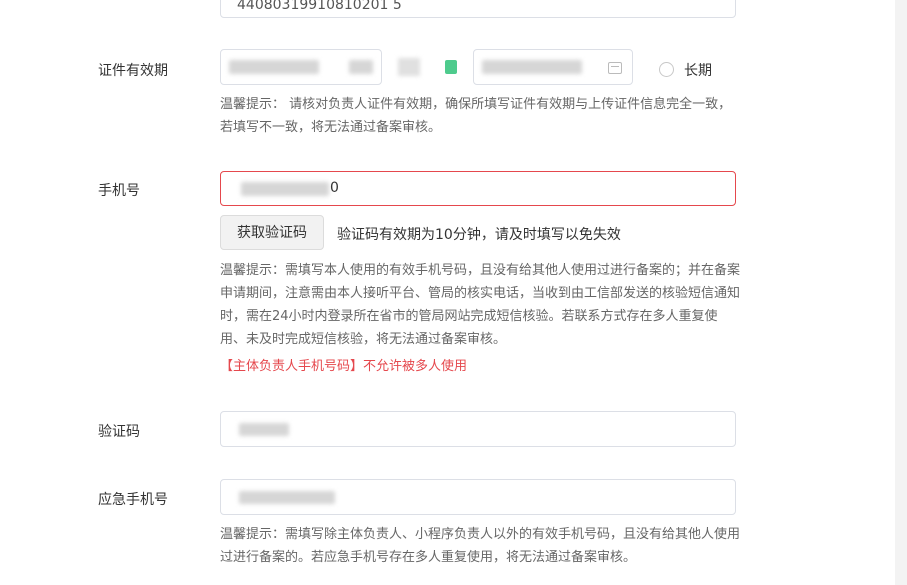 This screenshot has height=585, width=907. Describe the element at coordinates (133, 500) in the screenshot. I see `emergency-phone-label: 应急手机号` at that location.